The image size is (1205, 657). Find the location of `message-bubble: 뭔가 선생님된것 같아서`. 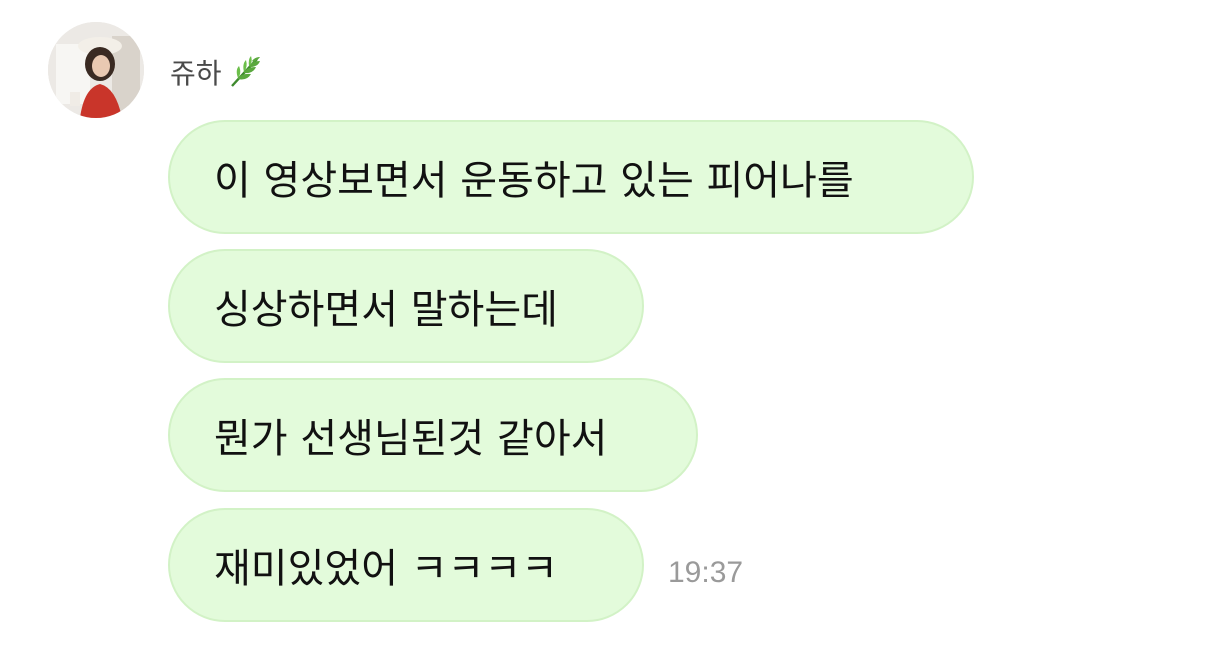

message-bubble: 뭔가 선생님된것 같아서 is located at coordinates (433, 435).